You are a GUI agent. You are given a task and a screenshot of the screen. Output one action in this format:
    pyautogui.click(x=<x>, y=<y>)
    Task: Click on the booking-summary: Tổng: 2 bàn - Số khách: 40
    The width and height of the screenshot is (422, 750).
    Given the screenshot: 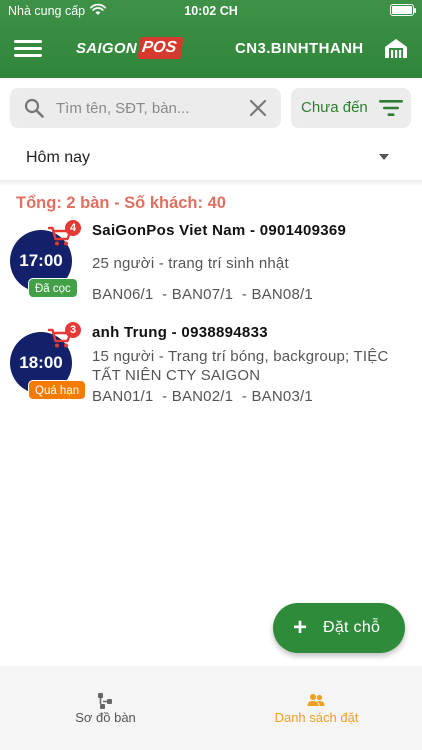 What is the action you would take?
    pyautogui.click(x=121, y=203)
    